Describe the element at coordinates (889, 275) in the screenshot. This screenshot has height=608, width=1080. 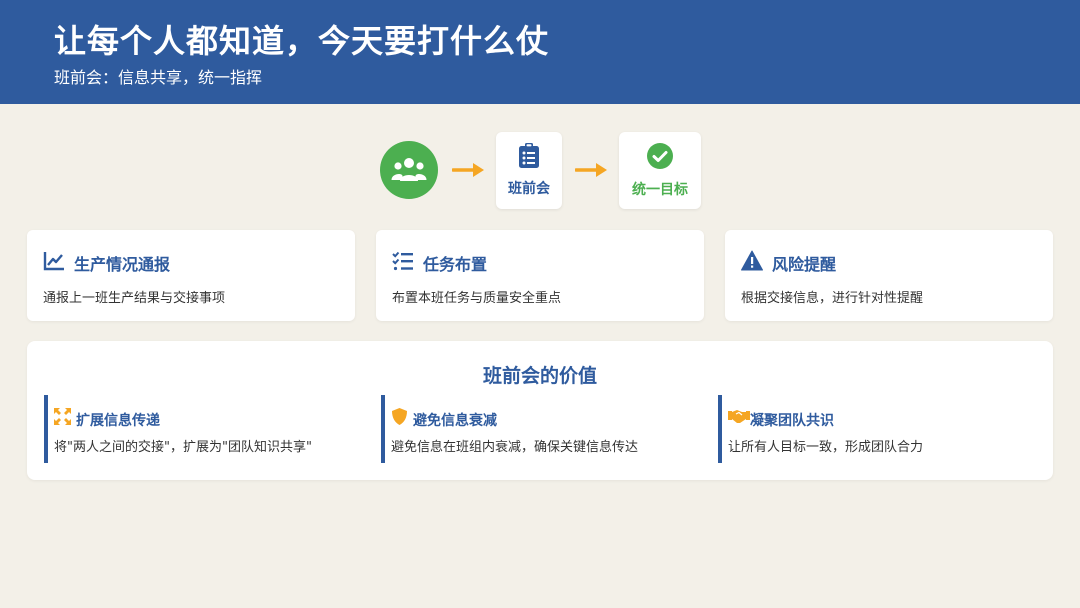
I see `card-risk-reminder: 风险提醒 根据交接信息，进行针对性提醒` at that location.